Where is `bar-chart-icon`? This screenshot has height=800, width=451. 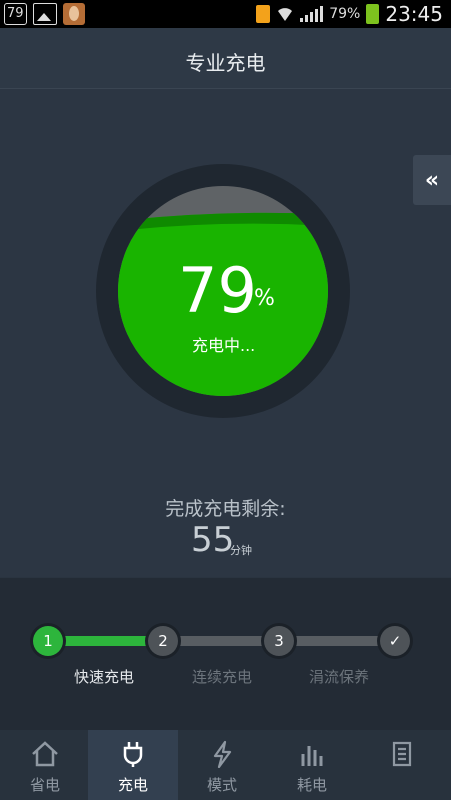
bar-chart-icon is located at coordinates (312, 756).